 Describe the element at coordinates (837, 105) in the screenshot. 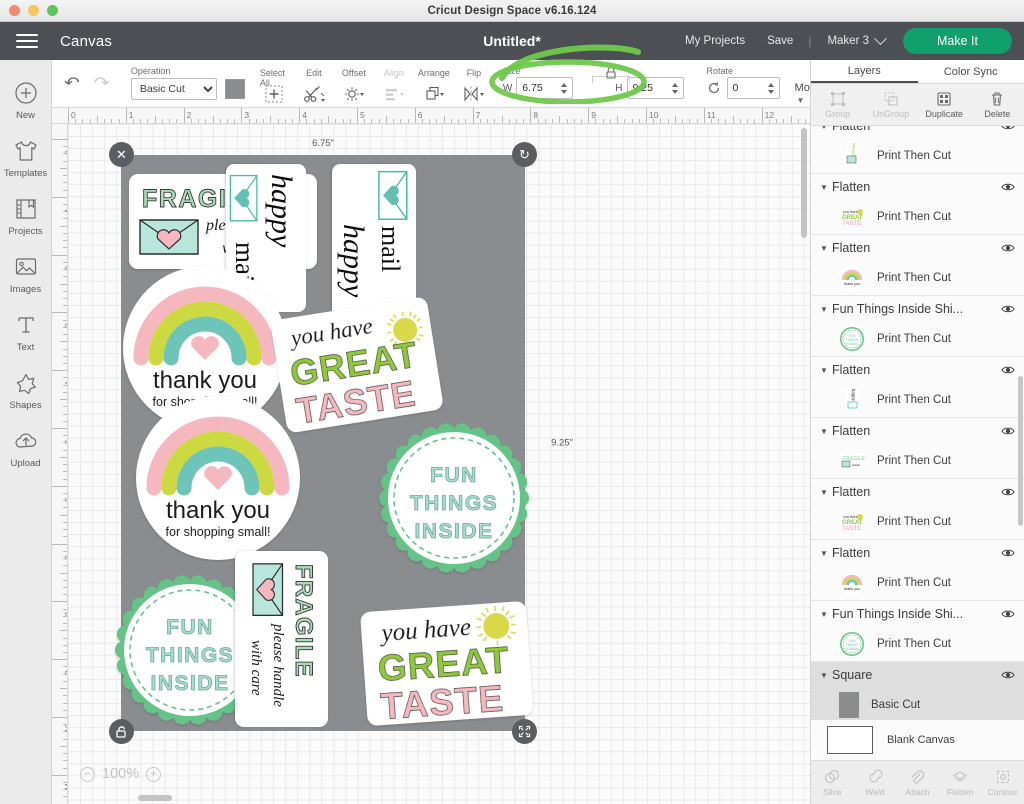

I see `group-button: Group` at that location.